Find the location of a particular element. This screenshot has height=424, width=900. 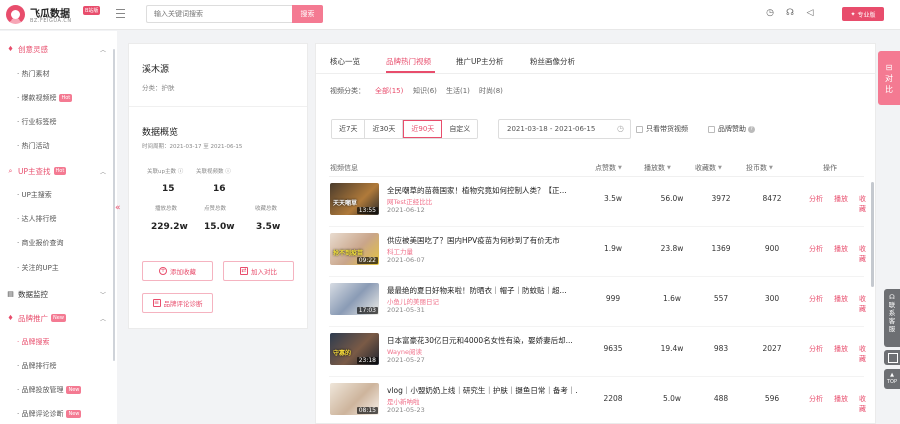

date-range-picker: 2021-03-18 - 2021-06-15 ◷ is located at coordinates (564, 129).